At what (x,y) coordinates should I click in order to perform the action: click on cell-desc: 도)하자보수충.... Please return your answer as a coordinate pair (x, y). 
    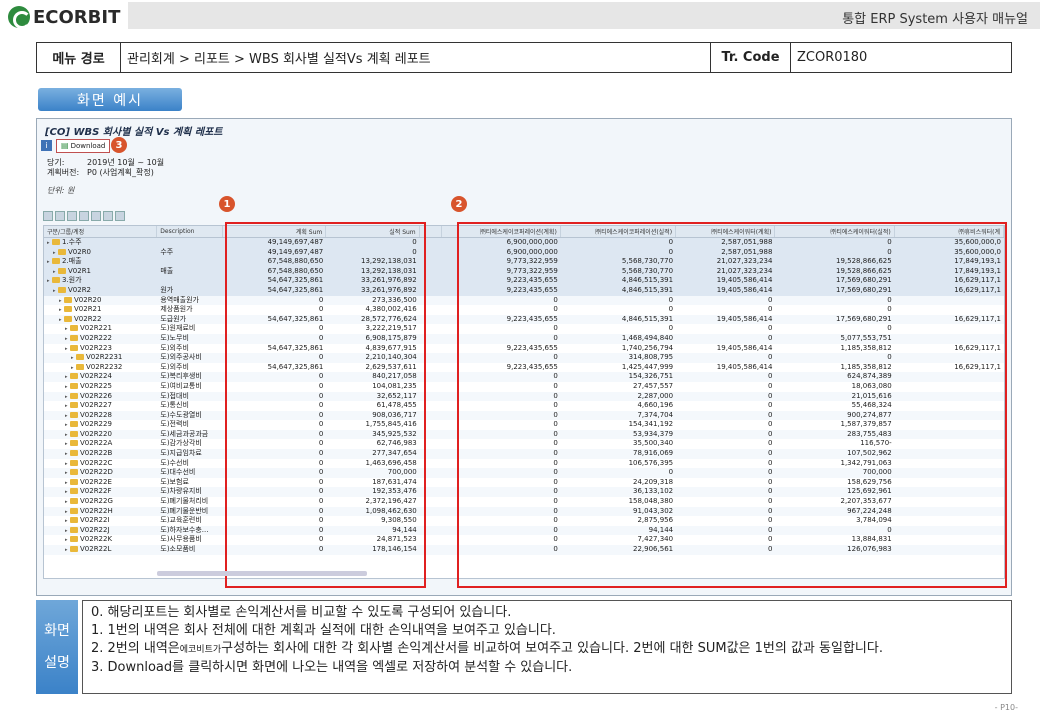
    Looking at the image, I should click on (184, 529).